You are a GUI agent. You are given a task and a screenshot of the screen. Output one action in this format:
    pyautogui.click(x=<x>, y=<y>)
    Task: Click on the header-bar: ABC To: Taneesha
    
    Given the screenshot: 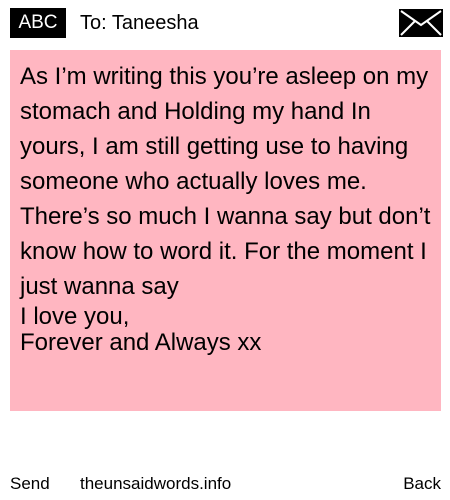 What is the action you would take?
    pyautogui.click(x=225, y=22)
    